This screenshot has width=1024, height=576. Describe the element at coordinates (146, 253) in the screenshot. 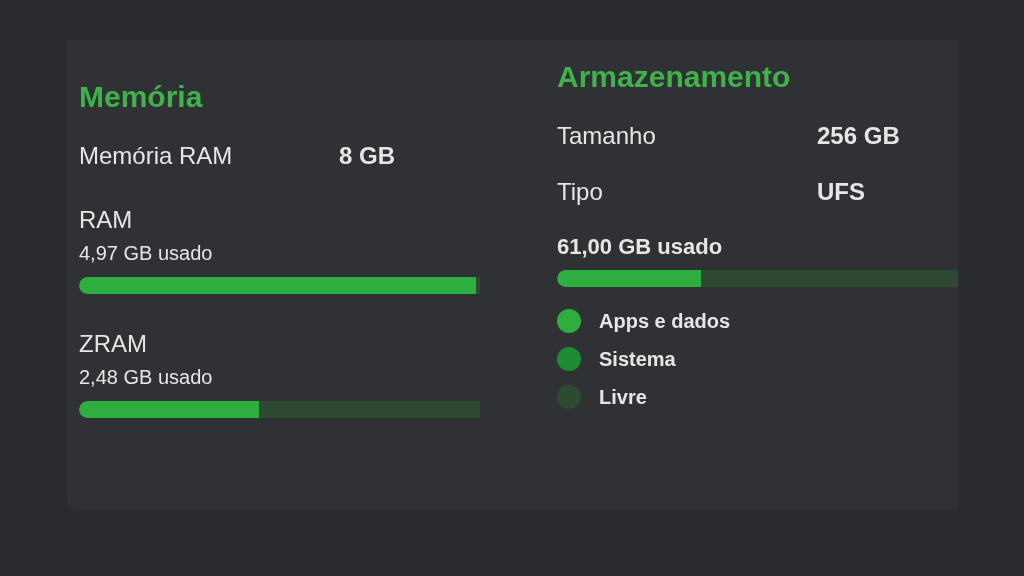

I see `usage-reading: 4,97 GB usado` at that location.